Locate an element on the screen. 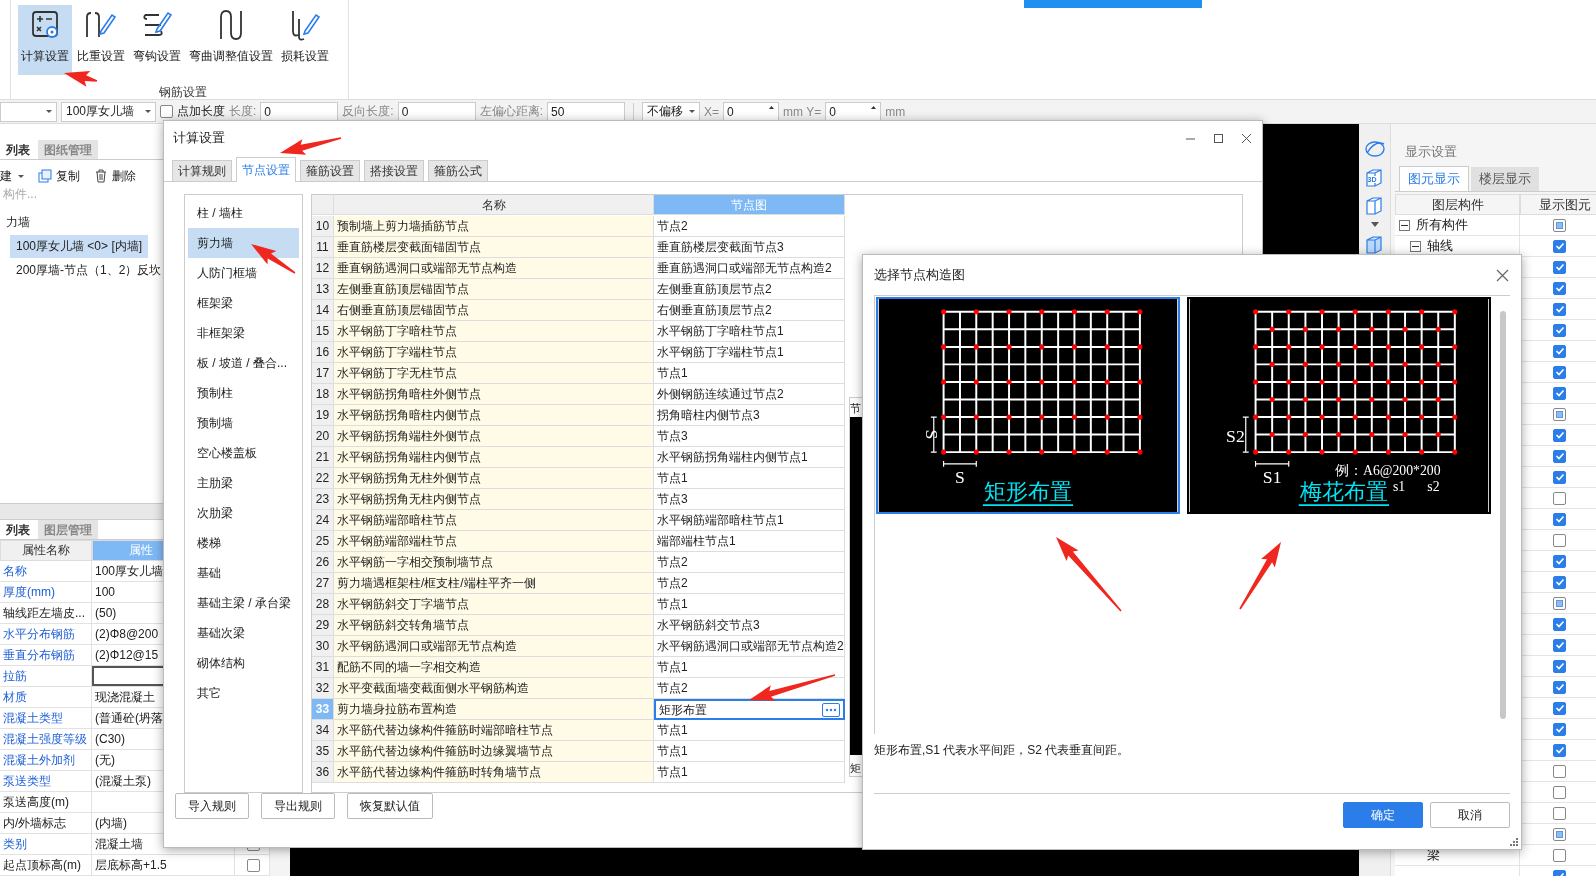 This screenshot has width=1596, height=876. layer-name: 轴线 is located at coordinates (1440, 246).